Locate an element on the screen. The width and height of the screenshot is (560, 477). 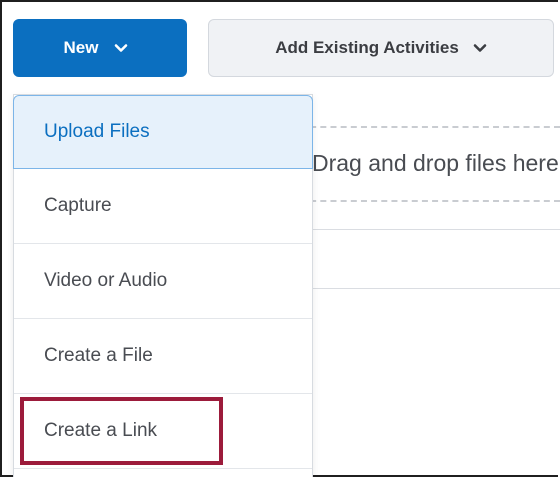
new-button-label: New is located at coordinates (81, 47).